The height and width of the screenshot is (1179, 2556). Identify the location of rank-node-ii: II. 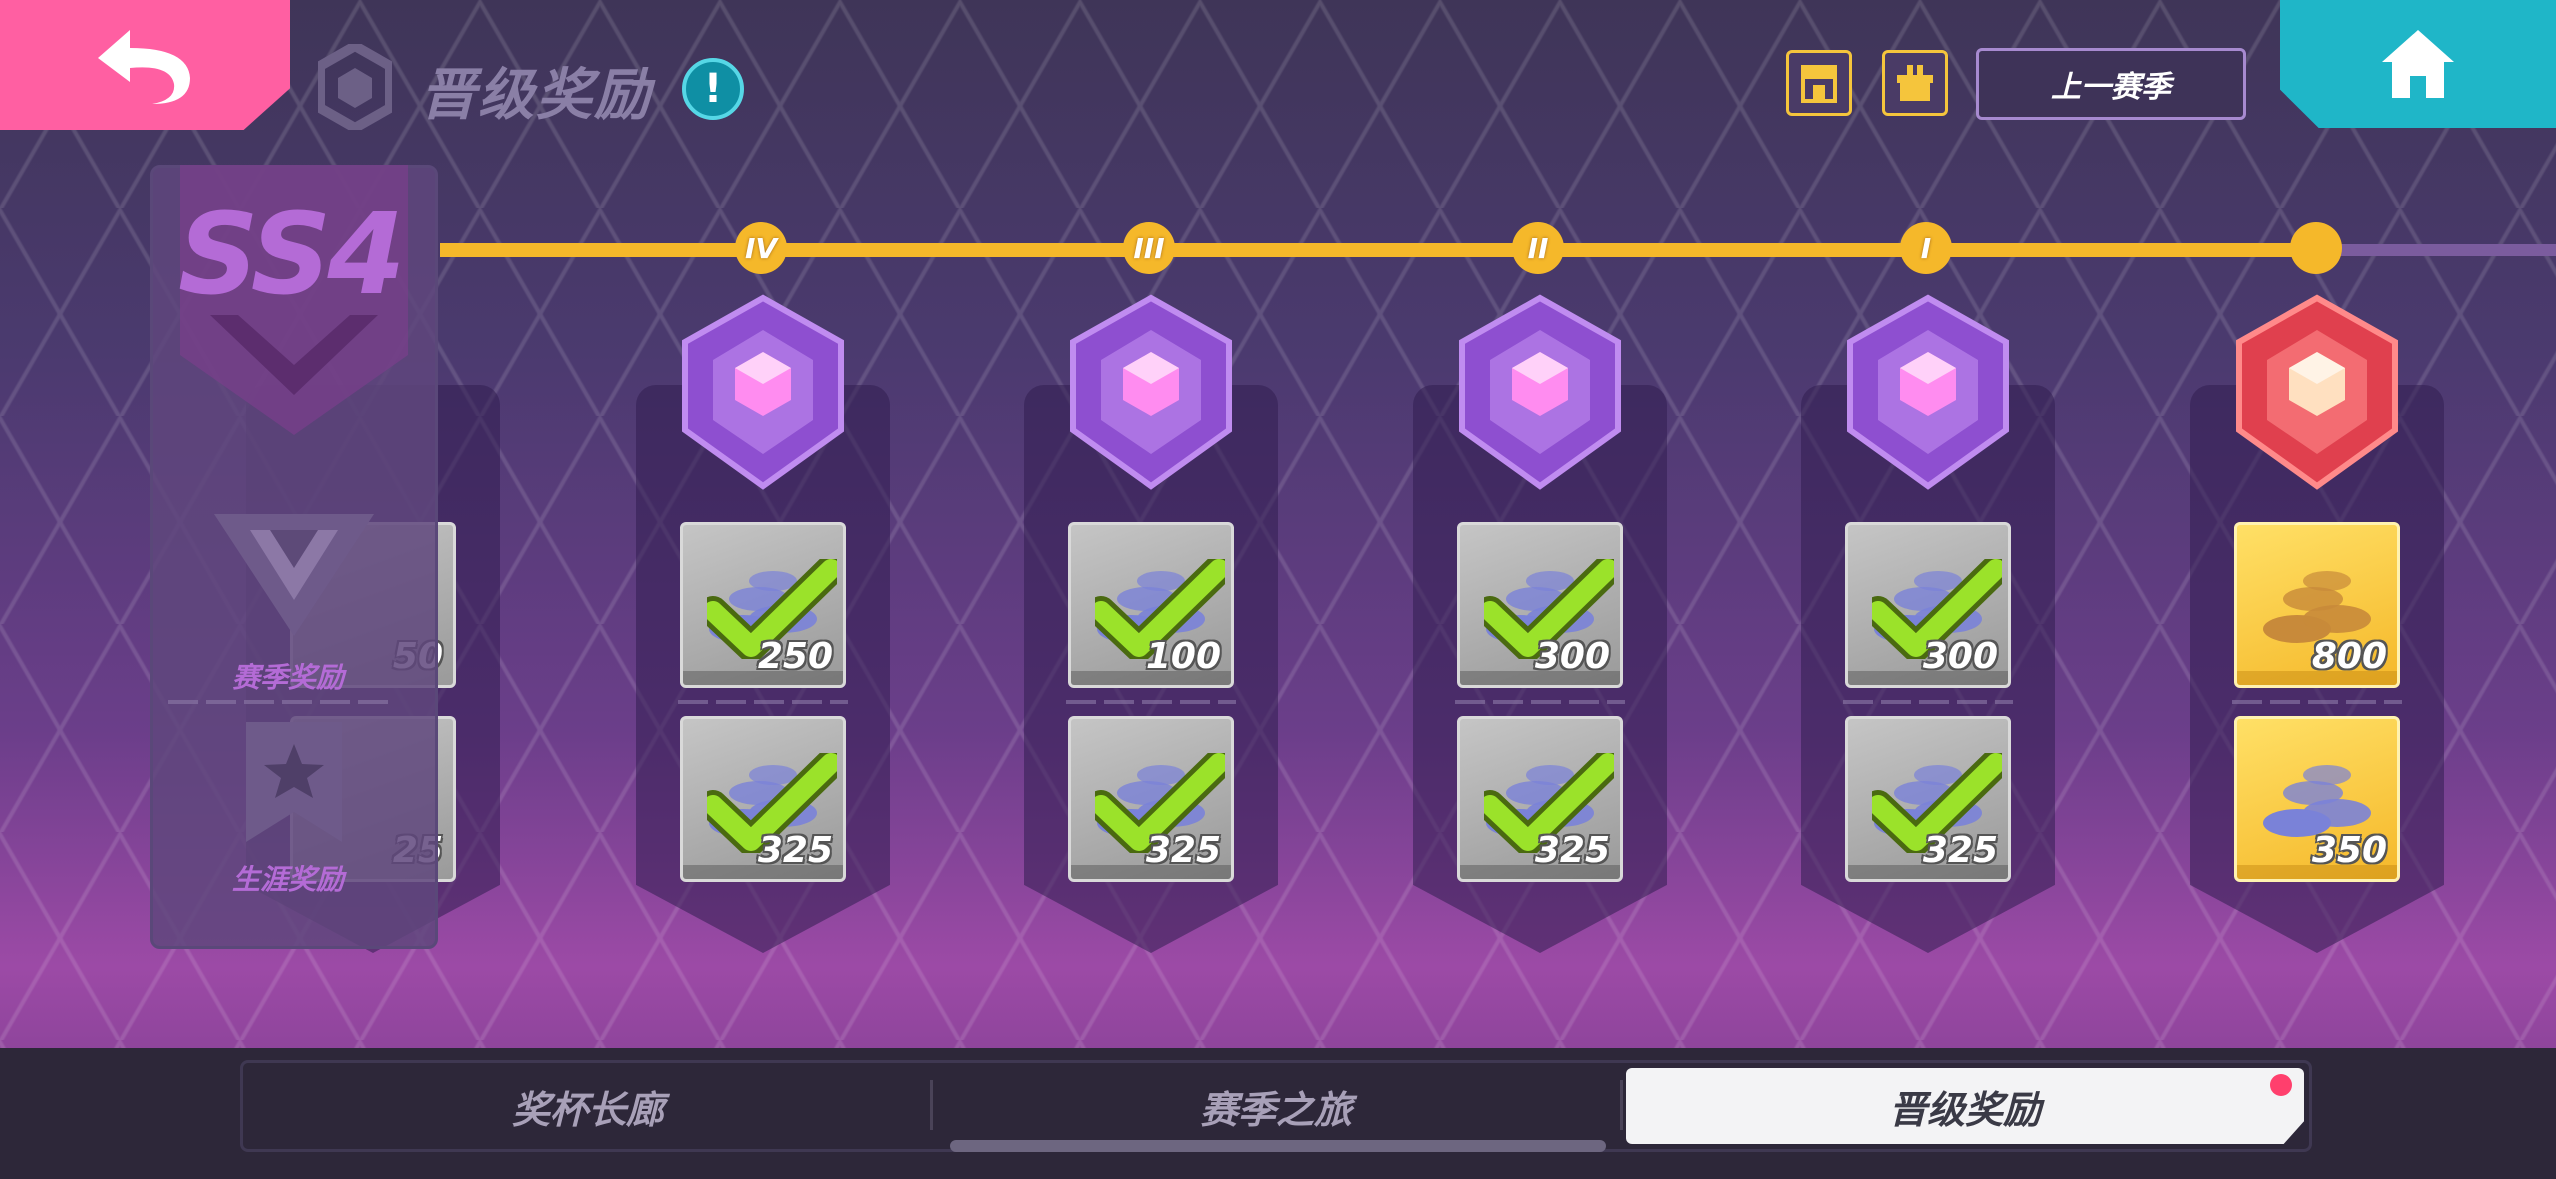
(1538, 248).